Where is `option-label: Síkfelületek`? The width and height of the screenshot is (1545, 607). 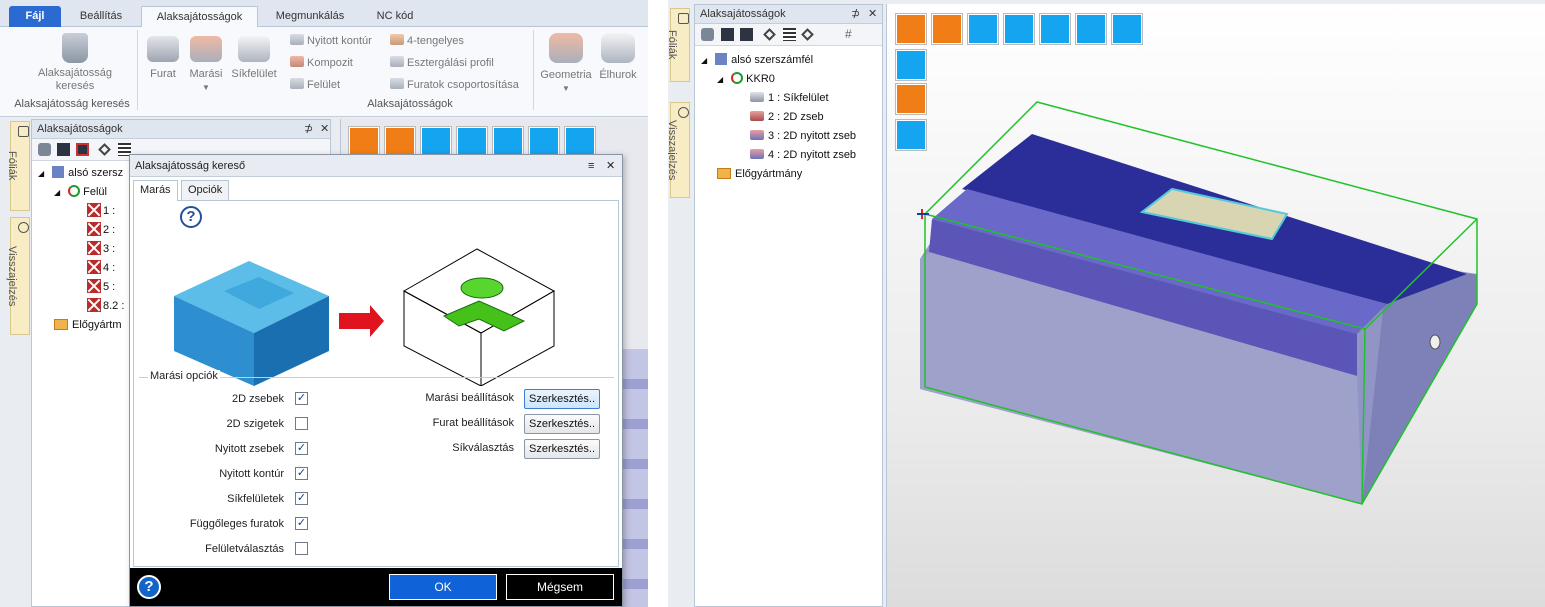
option-label: Síkfelületek is located at coordinates (255, 499).